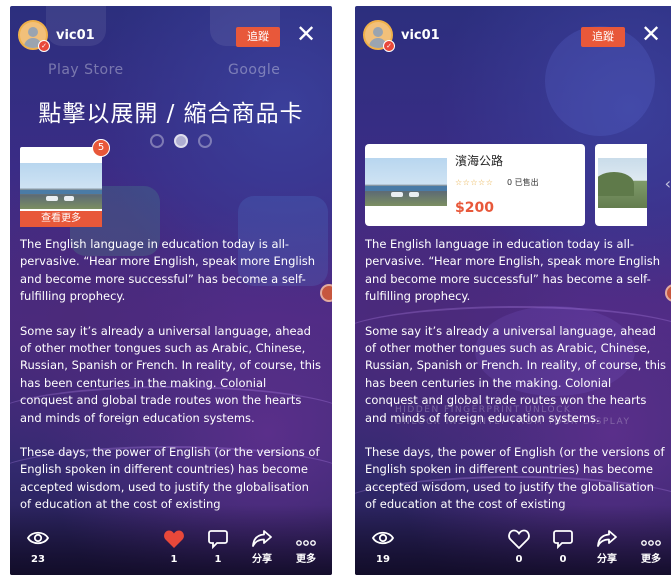  I want to click on views-count: 23, so click(38, 559).